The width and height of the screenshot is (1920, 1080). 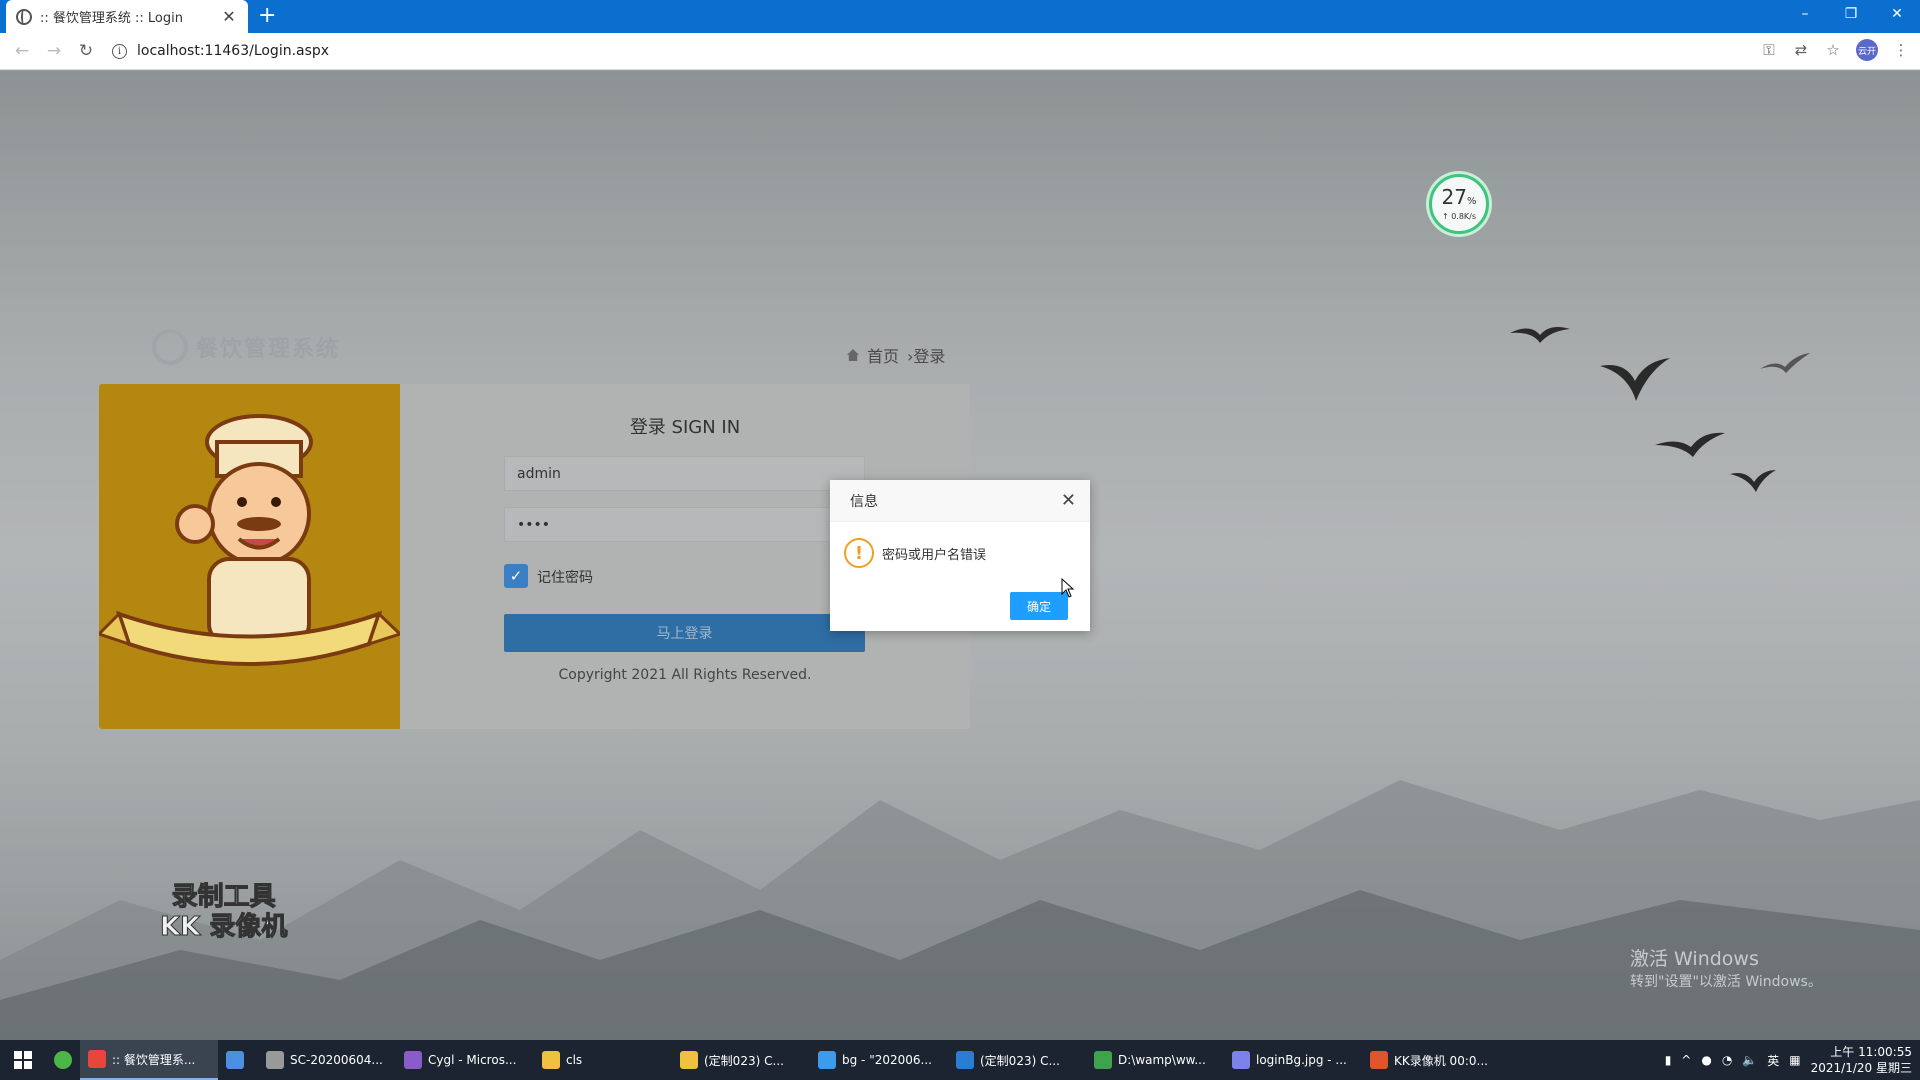 What do you see at coordinates (684, 524) in the screenshot?
I see `password-input: ••••` at bounding box center [684, 524].